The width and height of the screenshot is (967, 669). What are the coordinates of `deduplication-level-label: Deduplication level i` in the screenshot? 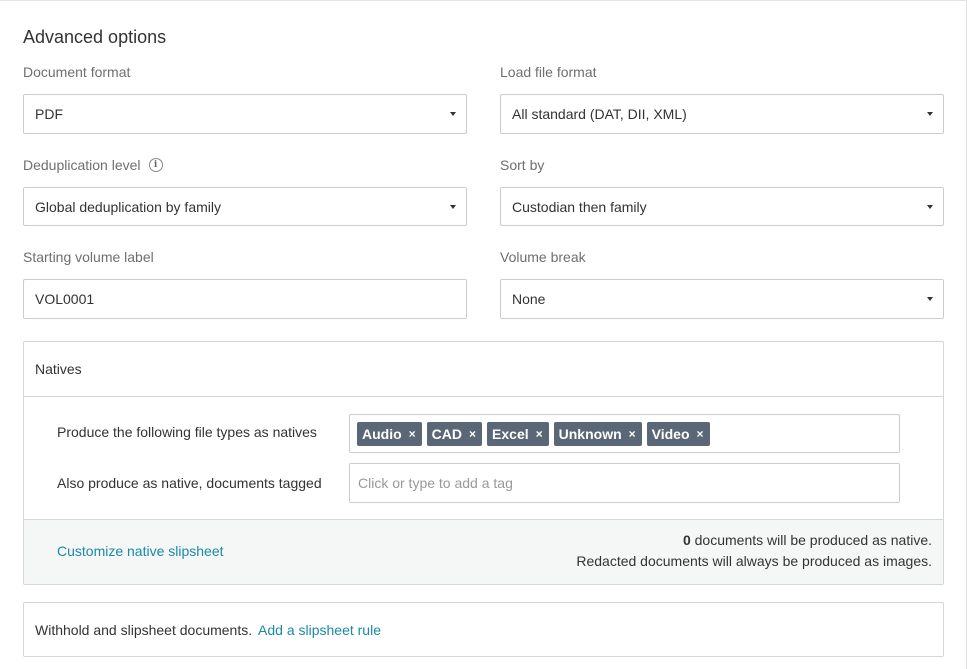 It's located at (93, 165).